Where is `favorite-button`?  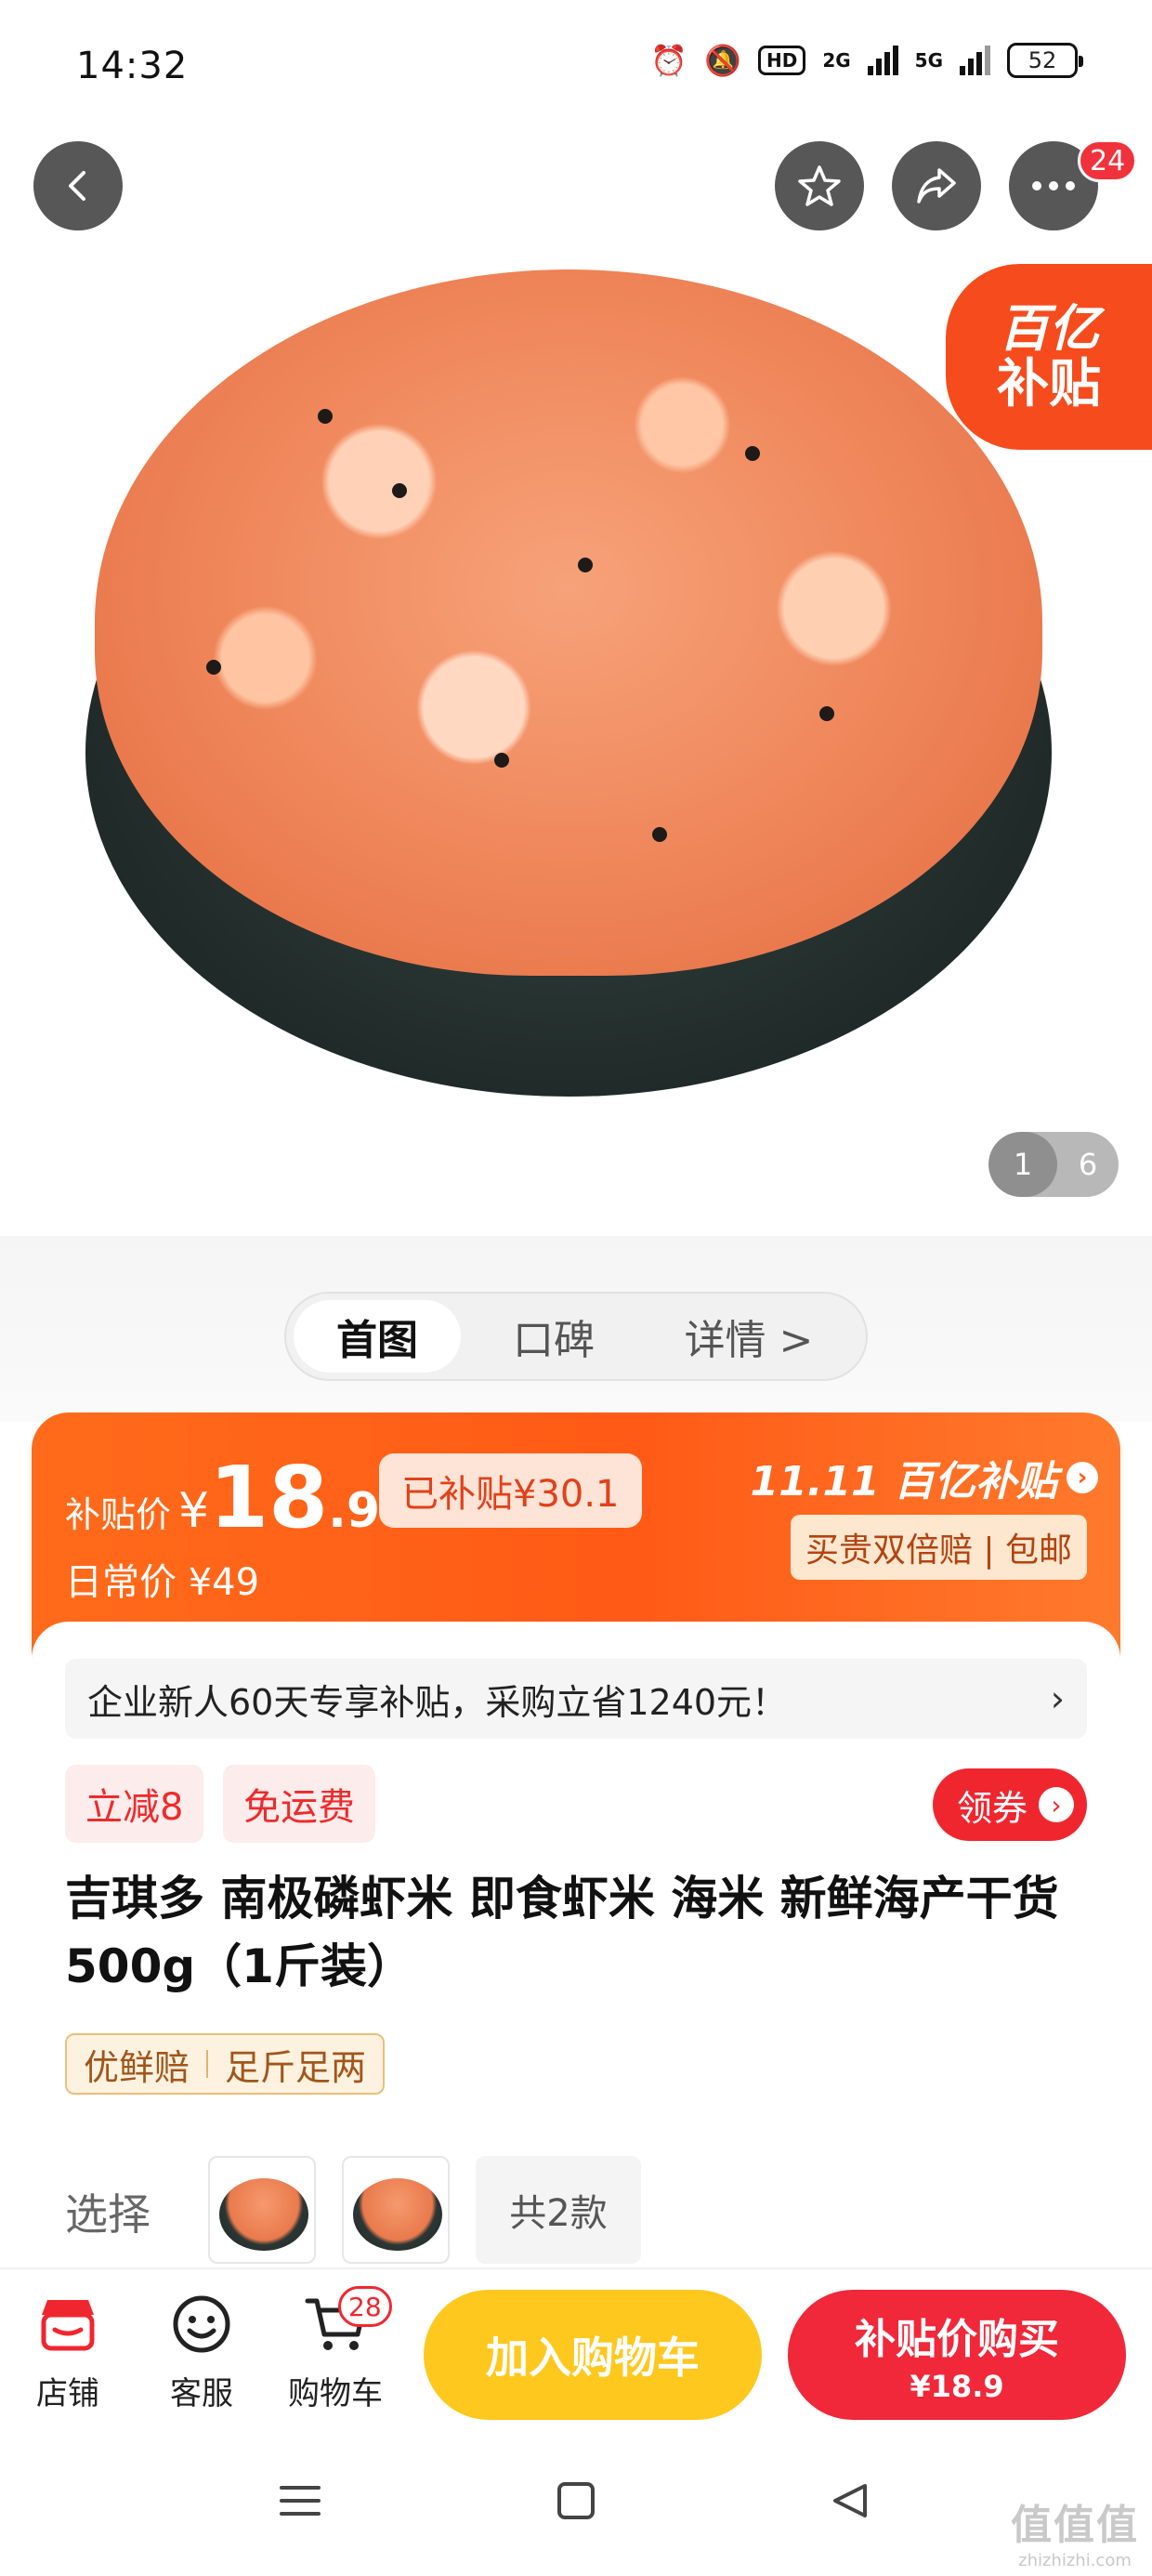
favorite-button is located at coordinates (819, 185).